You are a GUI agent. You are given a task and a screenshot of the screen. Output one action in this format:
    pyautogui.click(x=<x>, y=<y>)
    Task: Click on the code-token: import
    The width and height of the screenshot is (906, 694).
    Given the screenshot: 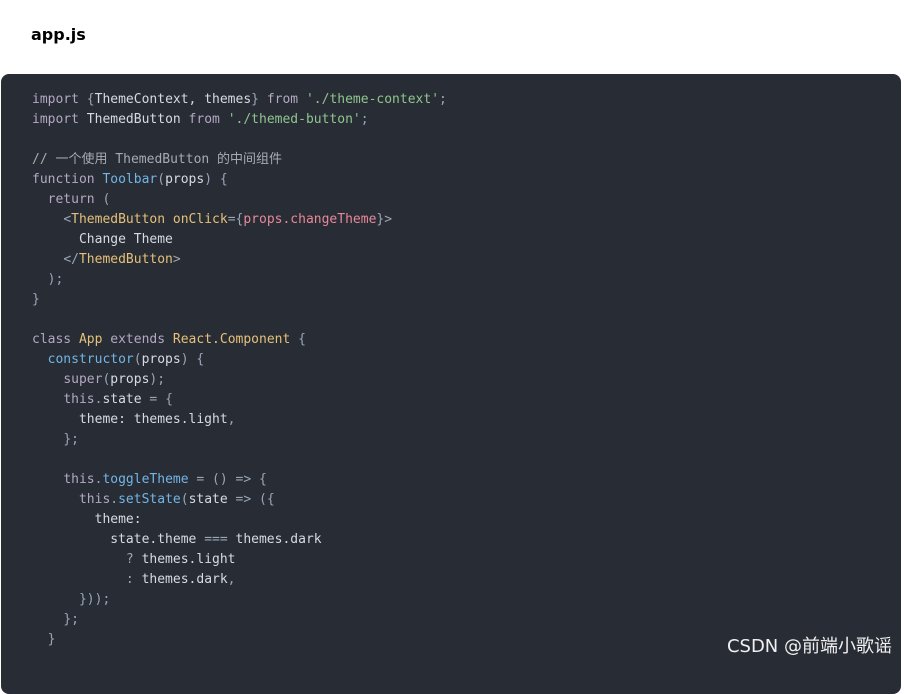 What is the action you would take?
    pyautogui.click(x=59, y=119)
    